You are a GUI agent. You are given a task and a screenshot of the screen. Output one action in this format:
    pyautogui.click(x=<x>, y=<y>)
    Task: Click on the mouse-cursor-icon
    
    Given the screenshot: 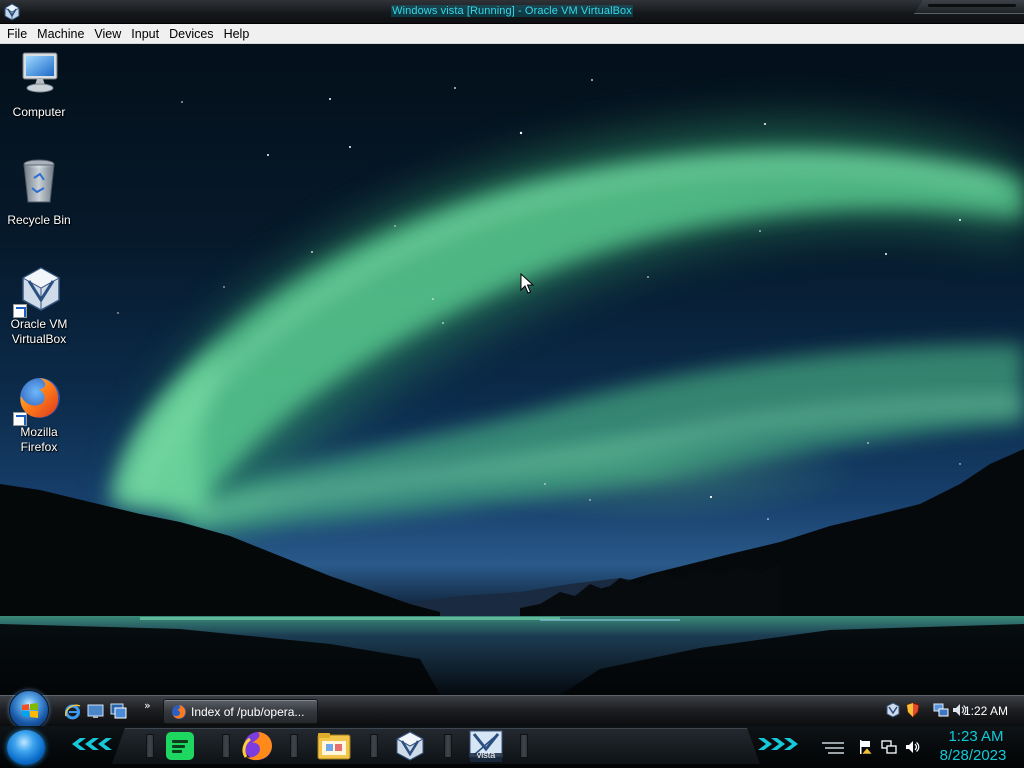 What is the action you would take?
    pyautogui.click(x=527, y=283)
    